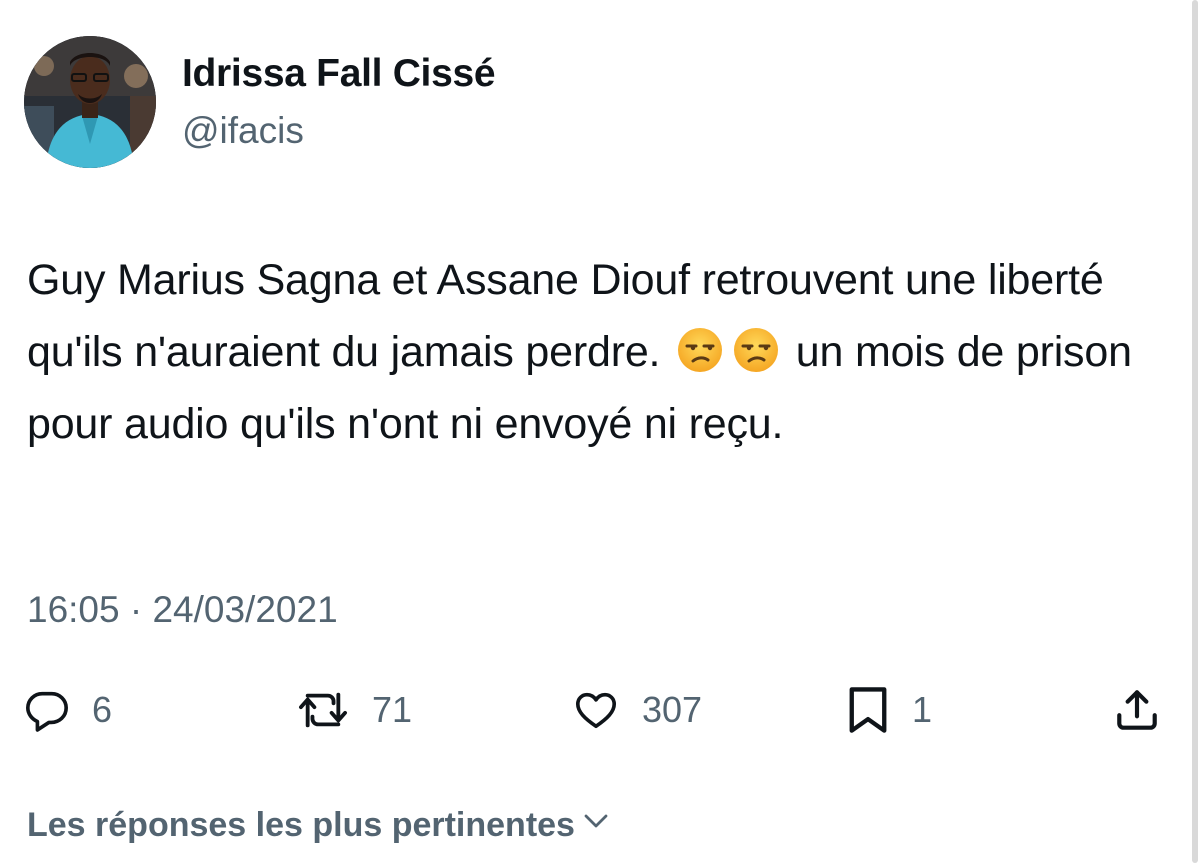  I want to click on author-avatar, so click(90, 102).